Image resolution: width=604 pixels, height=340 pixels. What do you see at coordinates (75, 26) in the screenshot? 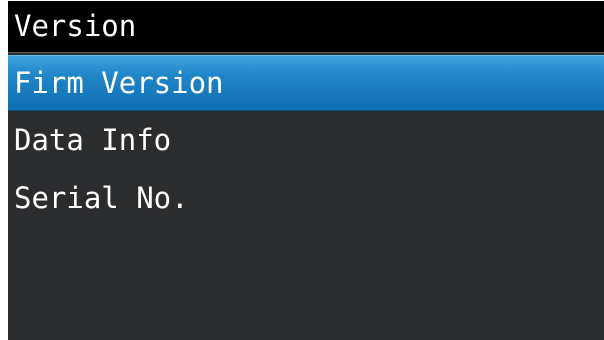
I see `screen-title: Version` at bounding box center [75, 26].